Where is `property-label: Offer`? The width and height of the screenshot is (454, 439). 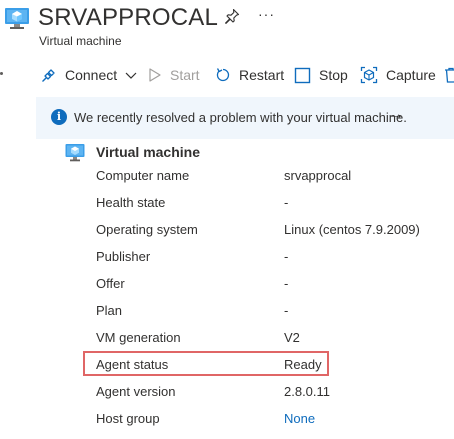 property-label: Offer is located at coordinates (110, 283).